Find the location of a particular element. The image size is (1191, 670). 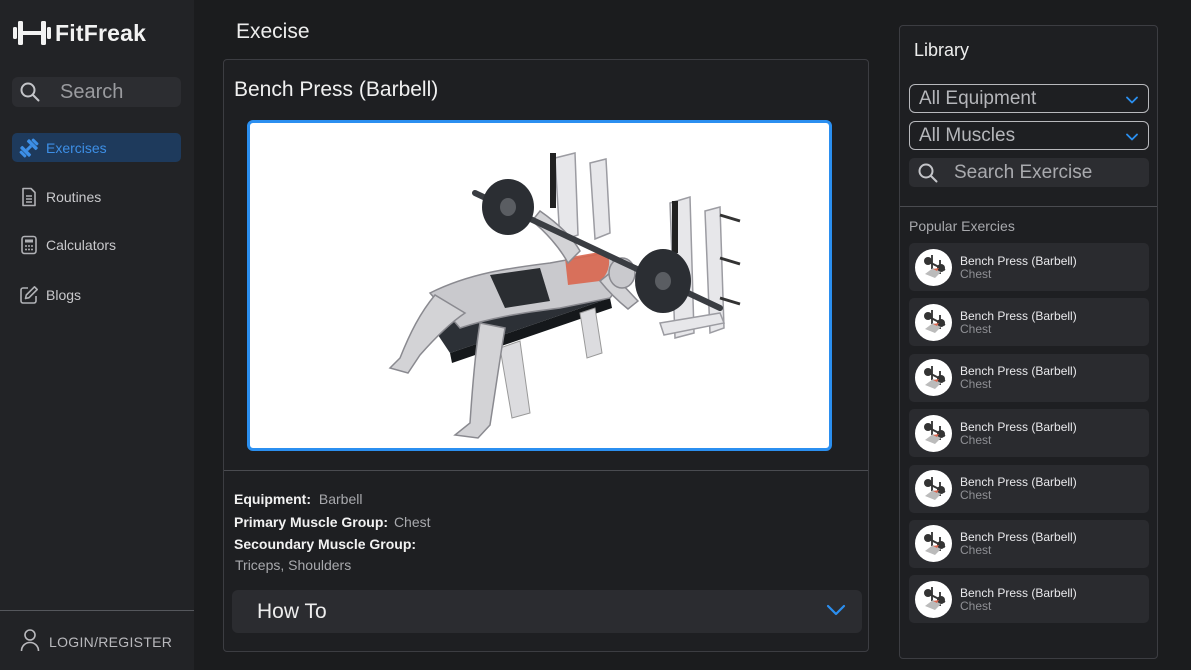

library-search is located at coordinates (1029, 172).